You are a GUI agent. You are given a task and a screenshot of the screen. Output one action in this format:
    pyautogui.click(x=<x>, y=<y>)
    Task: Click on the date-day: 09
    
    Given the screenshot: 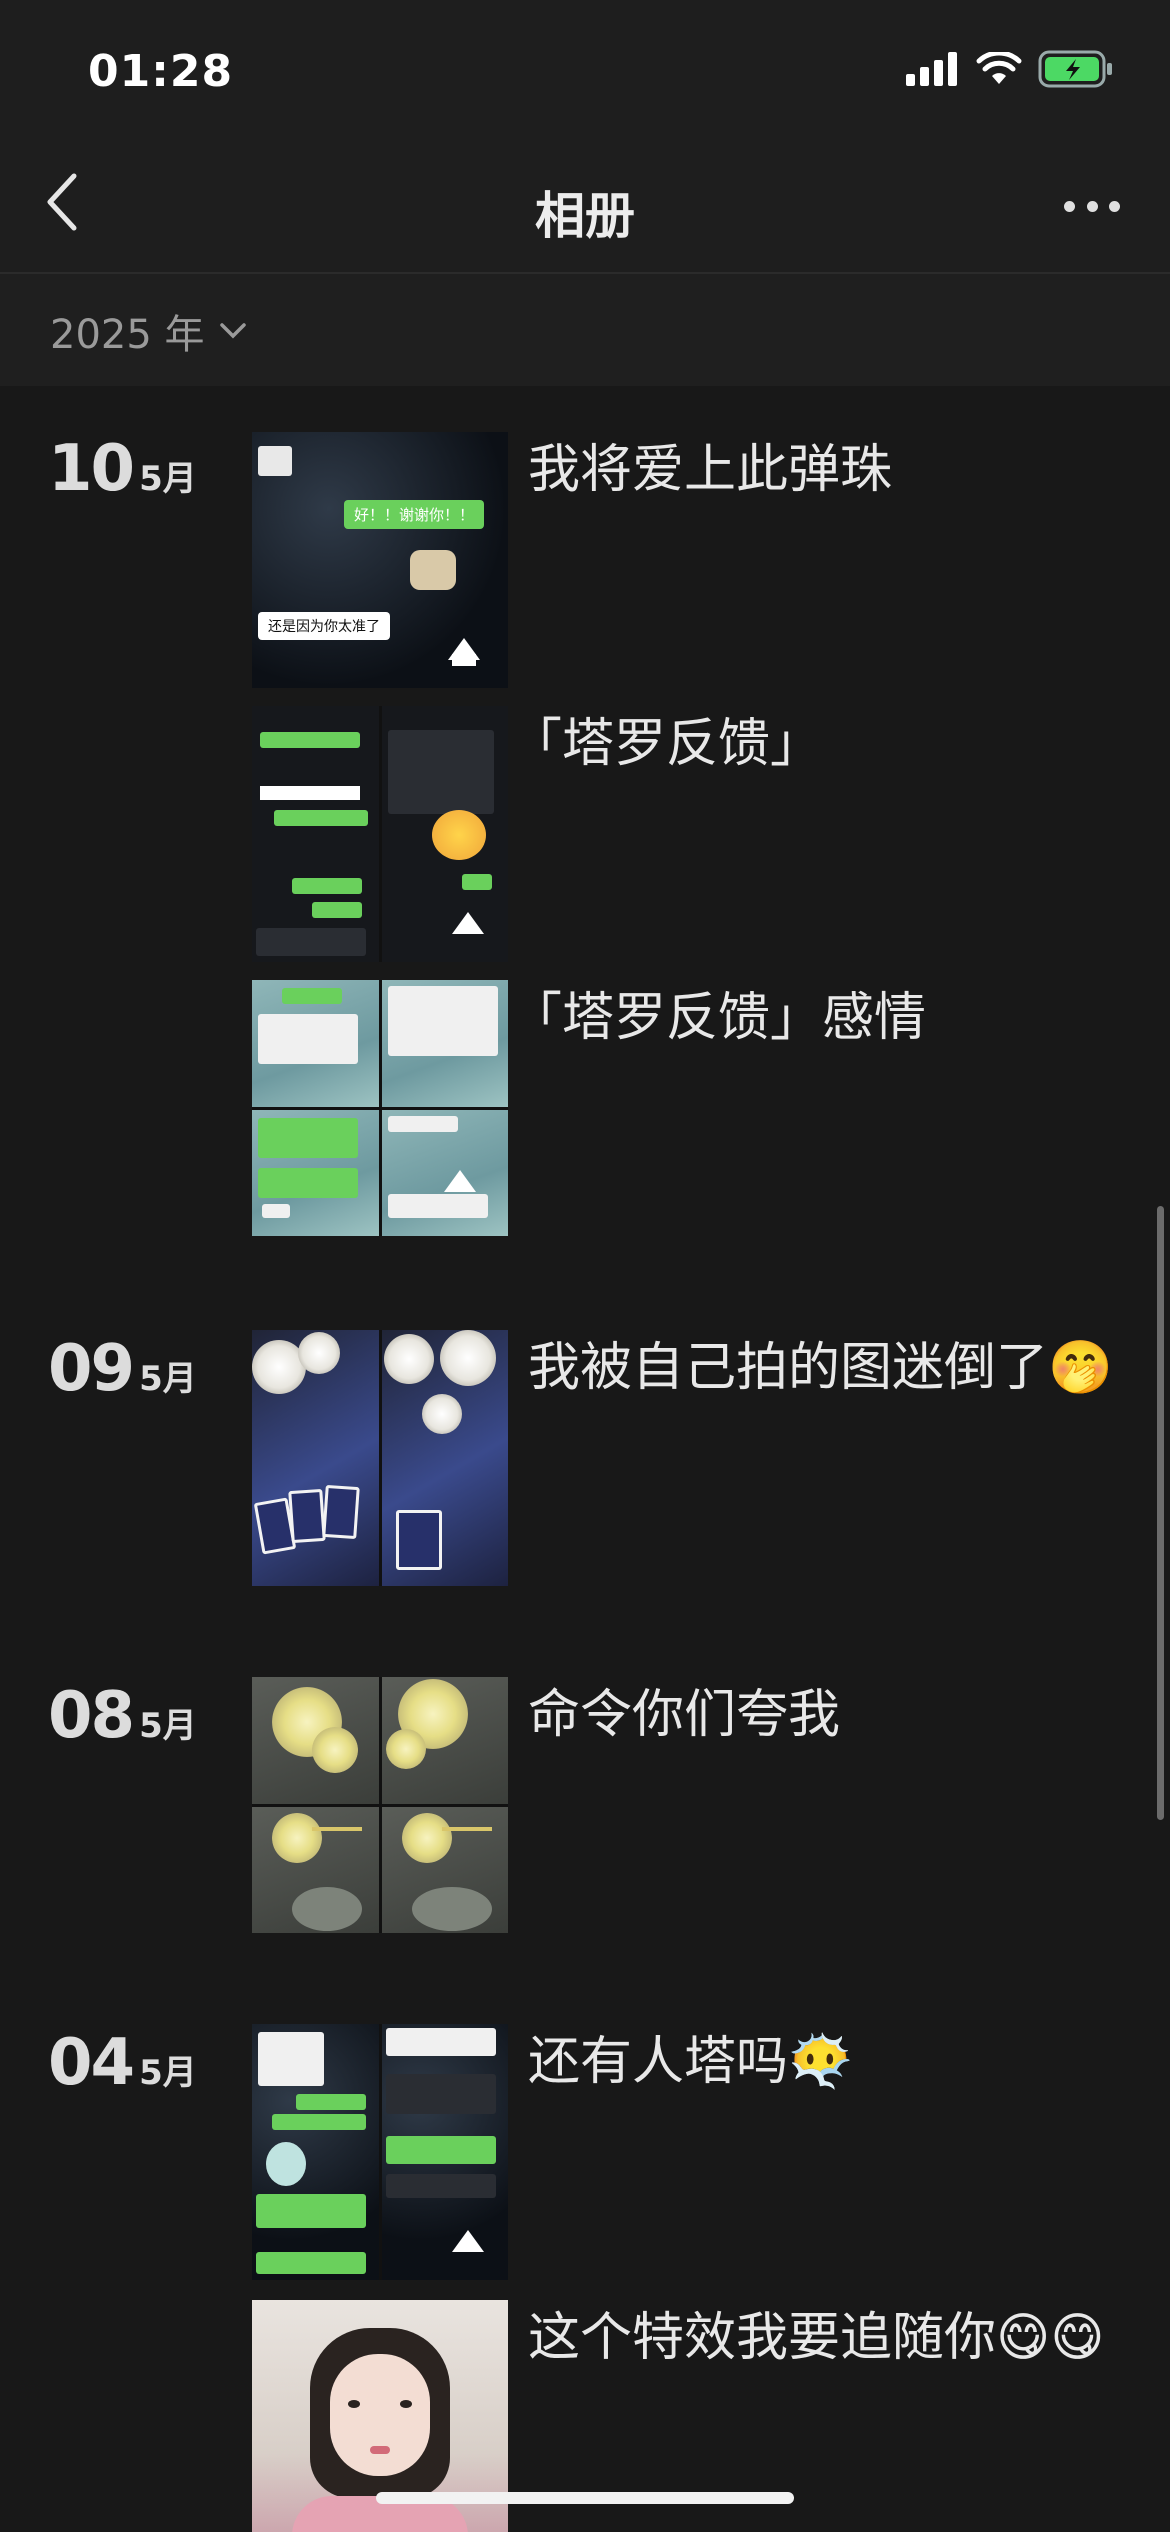 What is the action you would take?
    pyautogui.click(x=91, y=1369)
    